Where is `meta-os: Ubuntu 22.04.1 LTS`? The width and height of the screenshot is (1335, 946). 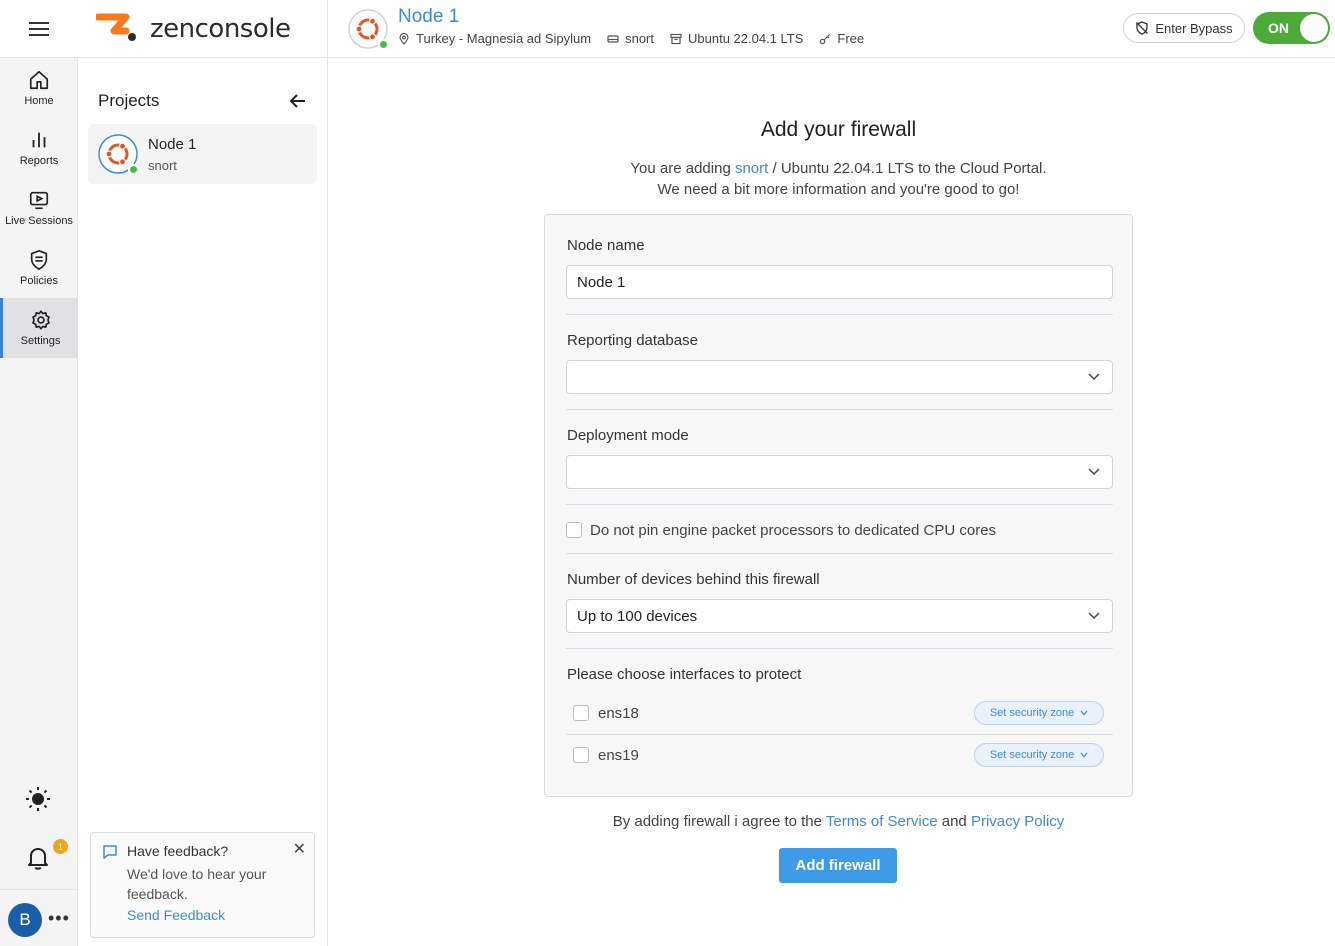 meta-os: Ubuntu 22.04.1 LTS is located at coordinates (736, 38).